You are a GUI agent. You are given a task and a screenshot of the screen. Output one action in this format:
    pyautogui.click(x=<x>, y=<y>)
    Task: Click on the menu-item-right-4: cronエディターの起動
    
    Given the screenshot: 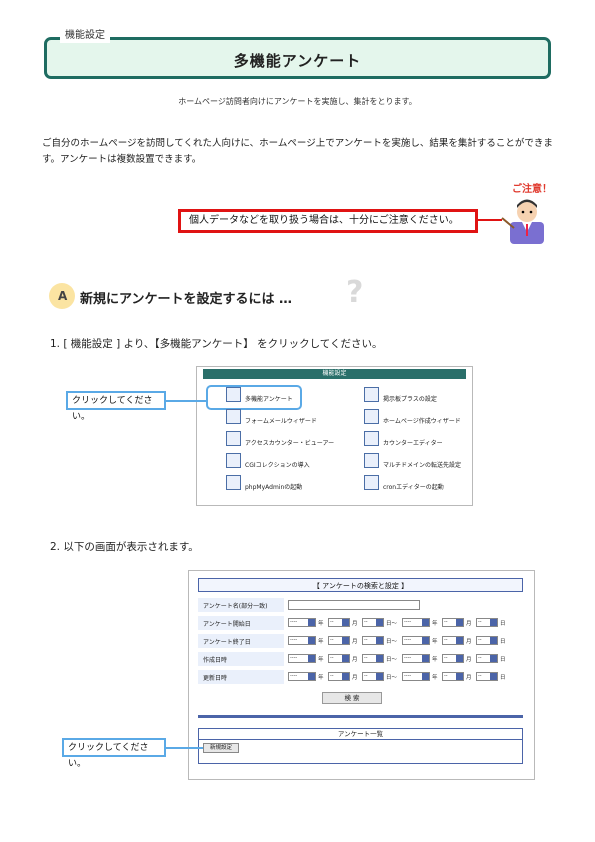 What is the action you would take?
    pyautogui.click(x=413, y=486)
    